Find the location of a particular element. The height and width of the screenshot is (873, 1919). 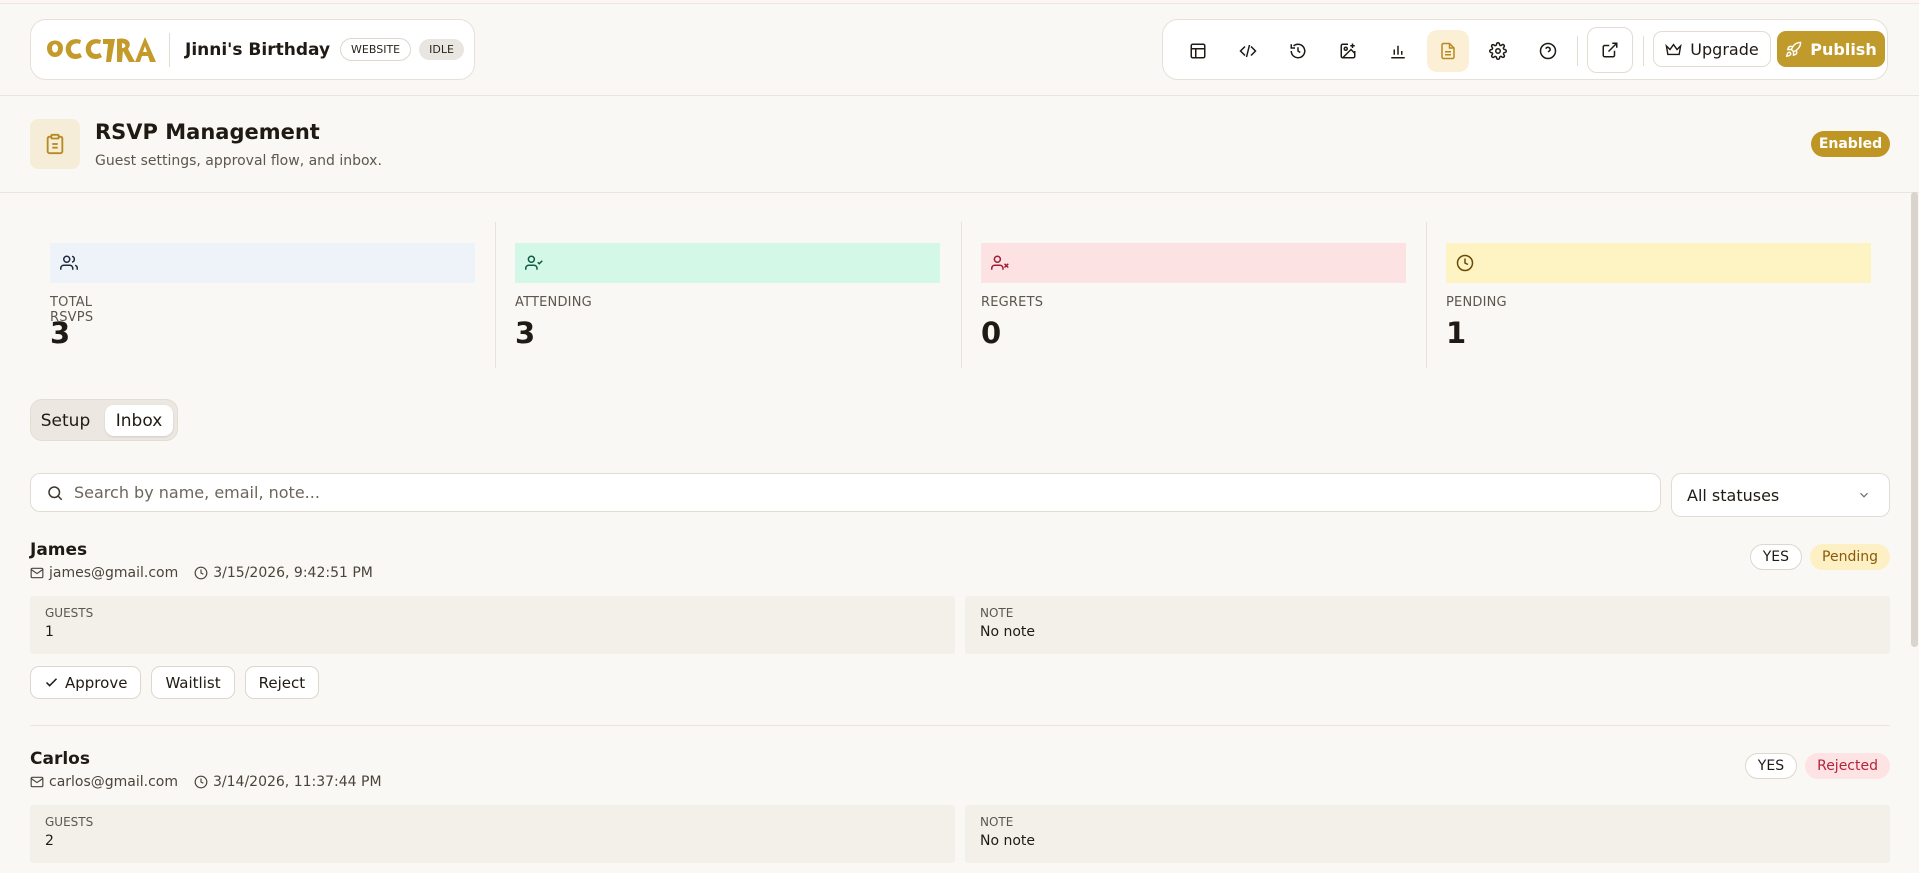

document-icon is located at coordinates (1448, 51).